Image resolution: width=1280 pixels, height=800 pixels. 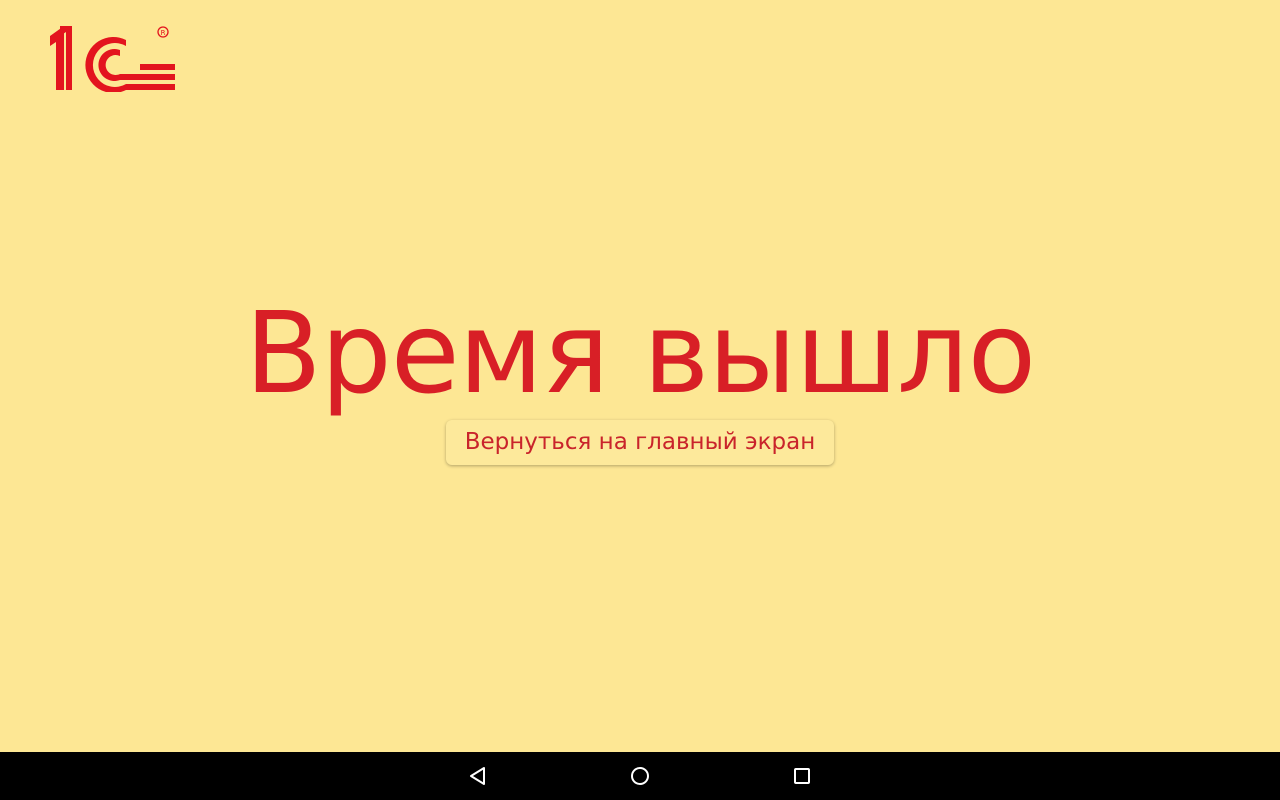 What do you see at coordinates (640, 442) in the screenshot?
I see `return-home-button: Вернуться на главный экран` at bounding box center [640, 442].